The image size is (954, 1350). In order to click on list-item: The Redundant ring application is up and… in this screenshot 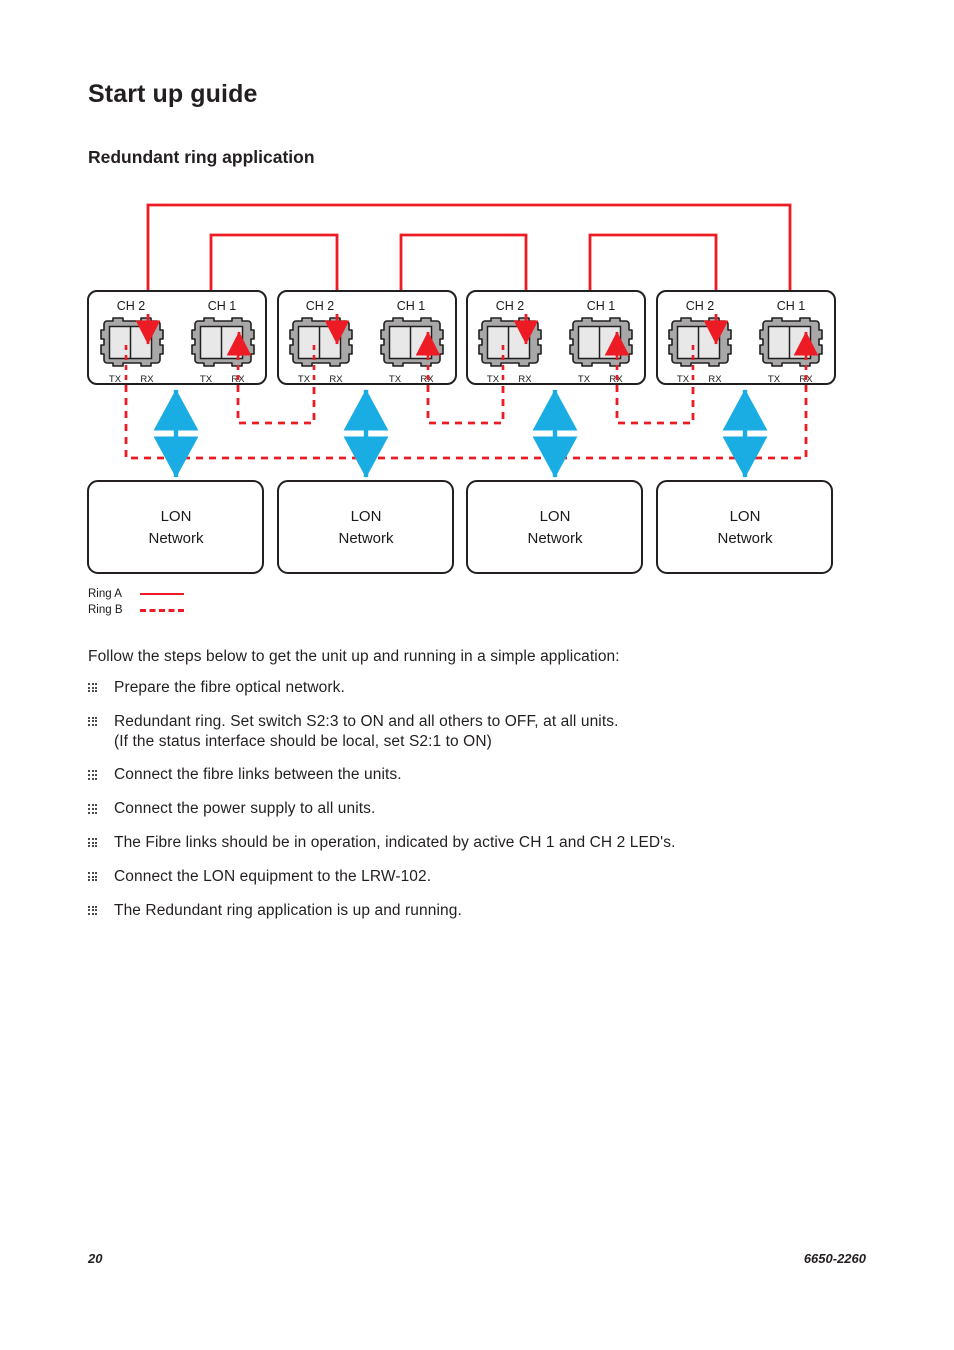, I will do `click(483, 911)`.